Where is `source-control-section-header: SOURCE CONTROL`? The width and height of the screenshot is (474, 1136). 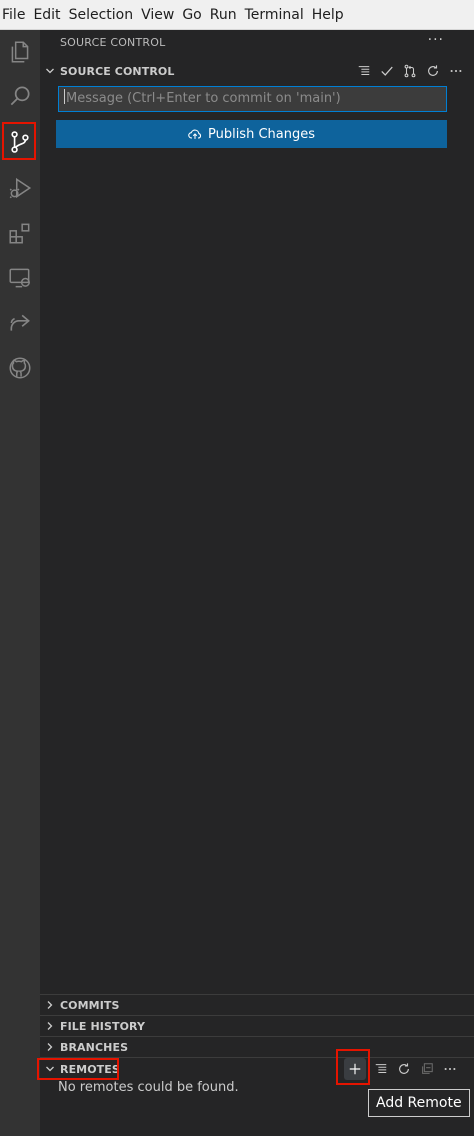
source-control-section-header: SOURCE CONTROL is located at coordinates (257, 71).